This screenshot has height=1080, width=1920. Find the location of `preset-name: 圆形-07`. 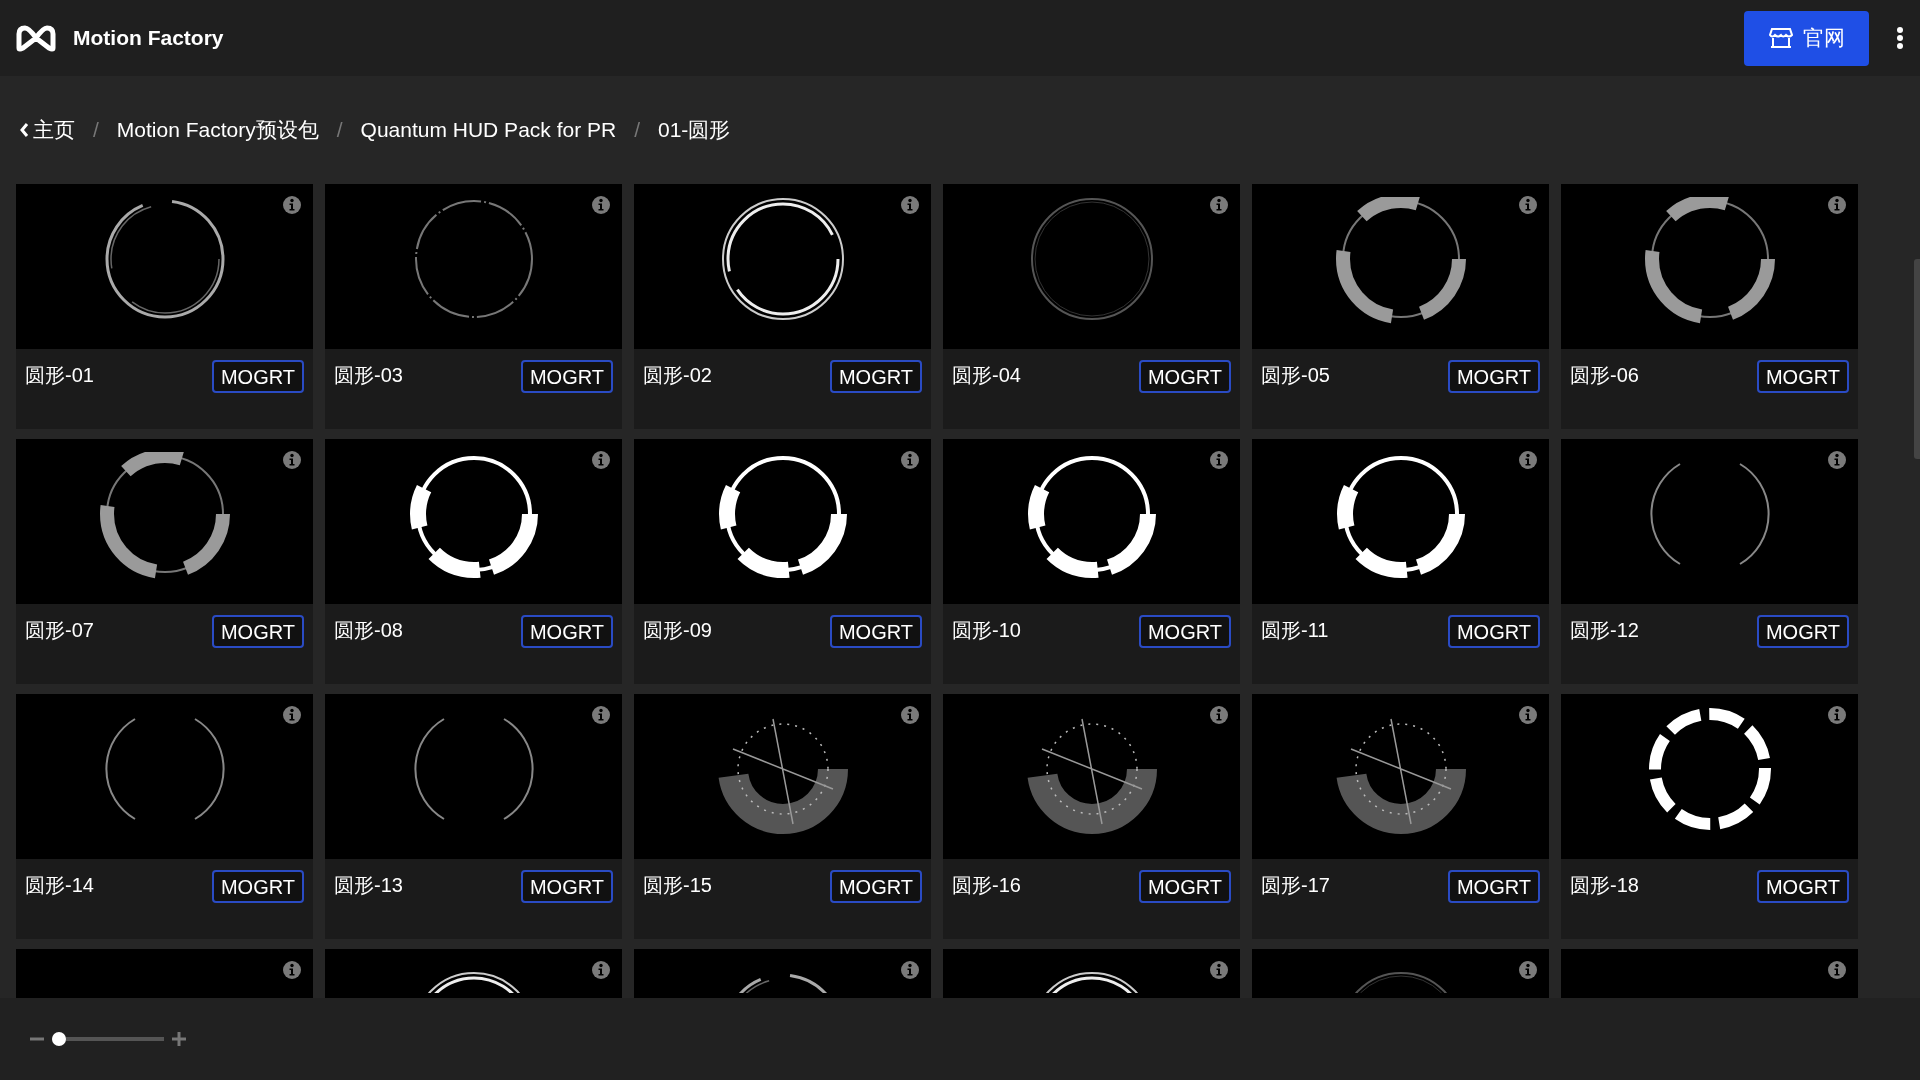

preset-name: 圆形-07 is located at coordinates (59, 630).